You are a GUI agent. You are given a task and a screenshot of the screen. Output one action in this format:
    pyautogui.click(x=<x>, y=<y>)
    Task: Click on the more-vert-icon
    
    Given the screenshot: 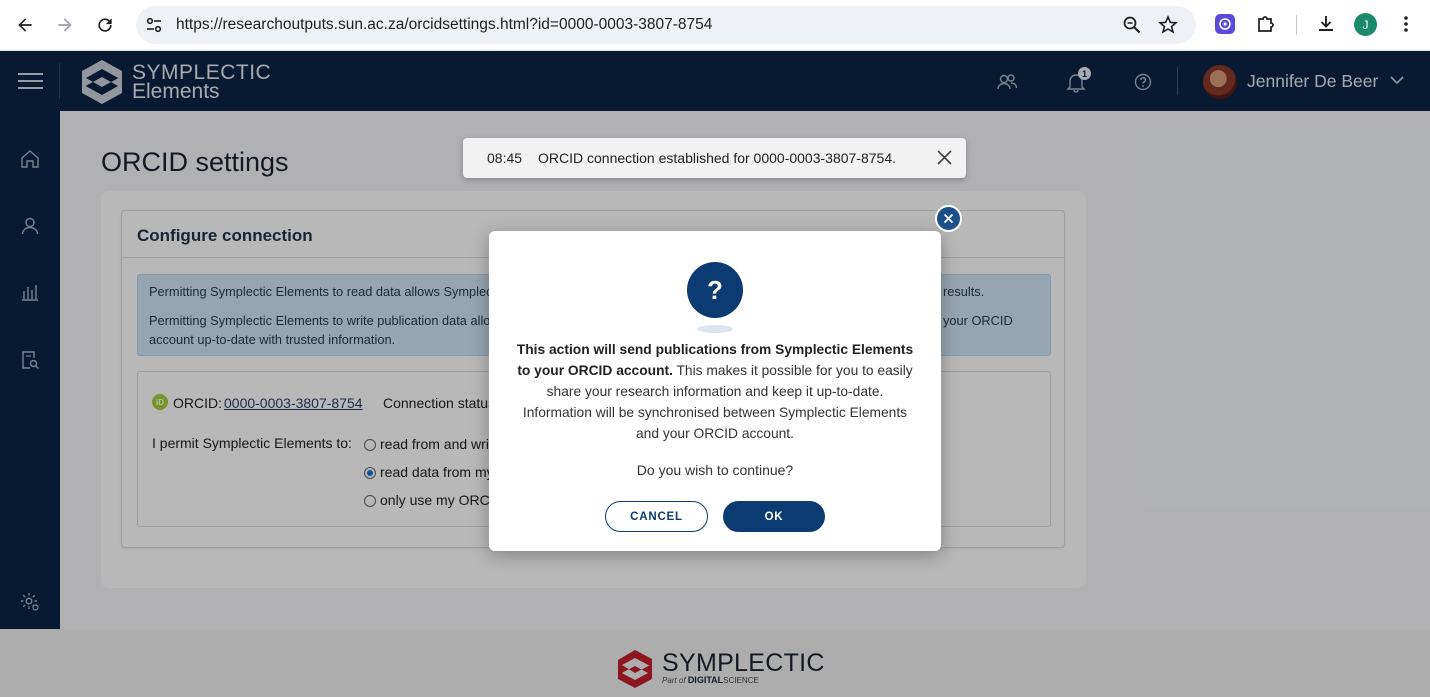 What is the action you would take?
    pyautogui.click(x=1406, y=24)
    